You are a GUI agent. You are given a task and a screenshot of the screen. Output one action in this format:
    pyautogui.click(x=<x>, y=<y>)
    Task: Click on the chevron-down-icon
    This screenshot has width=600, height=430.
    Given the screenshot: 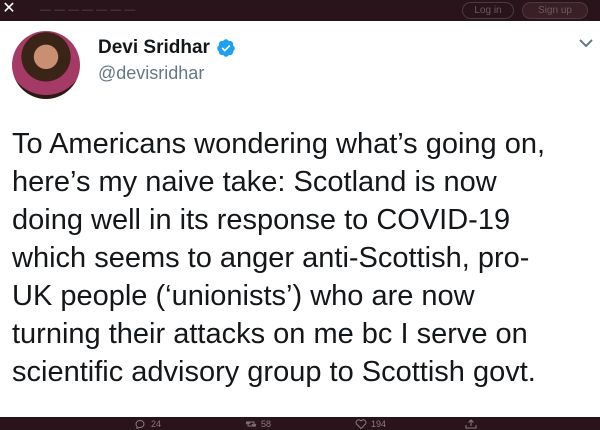 What is the action you would take?
    pyautogui.click(x=586, y=43)
    